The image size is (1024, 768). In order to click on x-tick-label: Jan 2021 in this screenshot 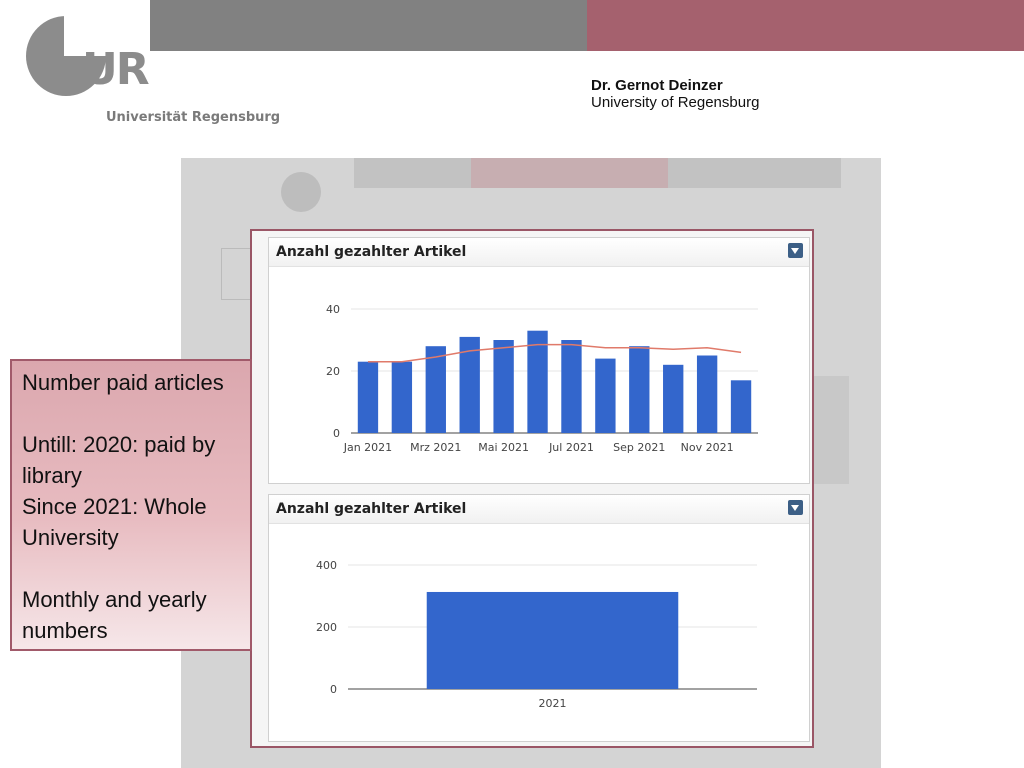, I will do `click(367, 447)`.